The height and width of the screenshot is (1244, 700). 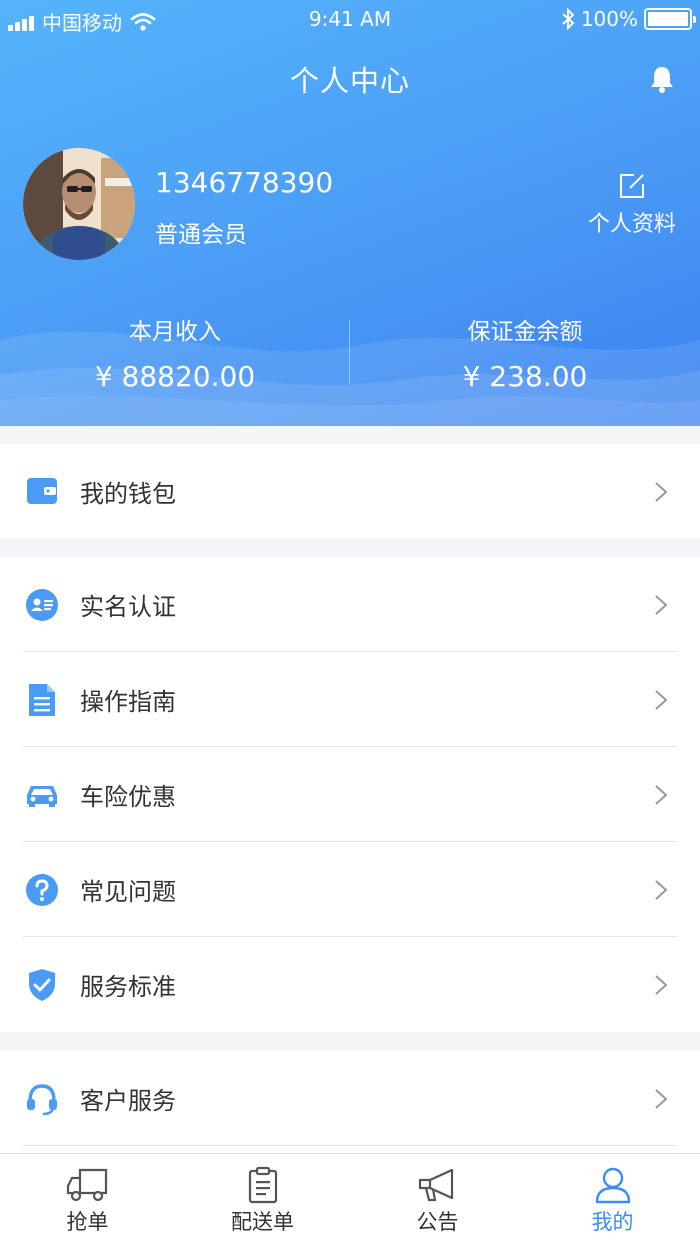 I want to click on monthly-income-value: ¥ 88820.00, so click(x=175, y=376).